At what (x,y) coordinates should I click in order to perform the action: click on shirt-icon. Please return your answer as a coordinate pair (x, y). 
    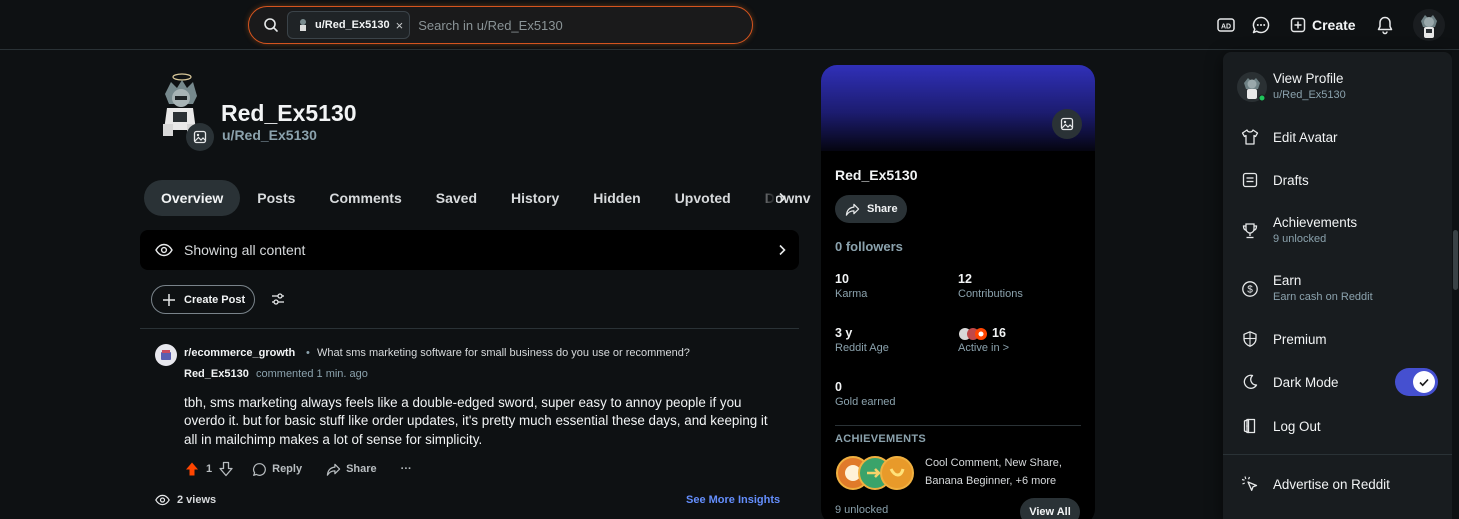
    Looking at the image, I should click on (1250, 137).